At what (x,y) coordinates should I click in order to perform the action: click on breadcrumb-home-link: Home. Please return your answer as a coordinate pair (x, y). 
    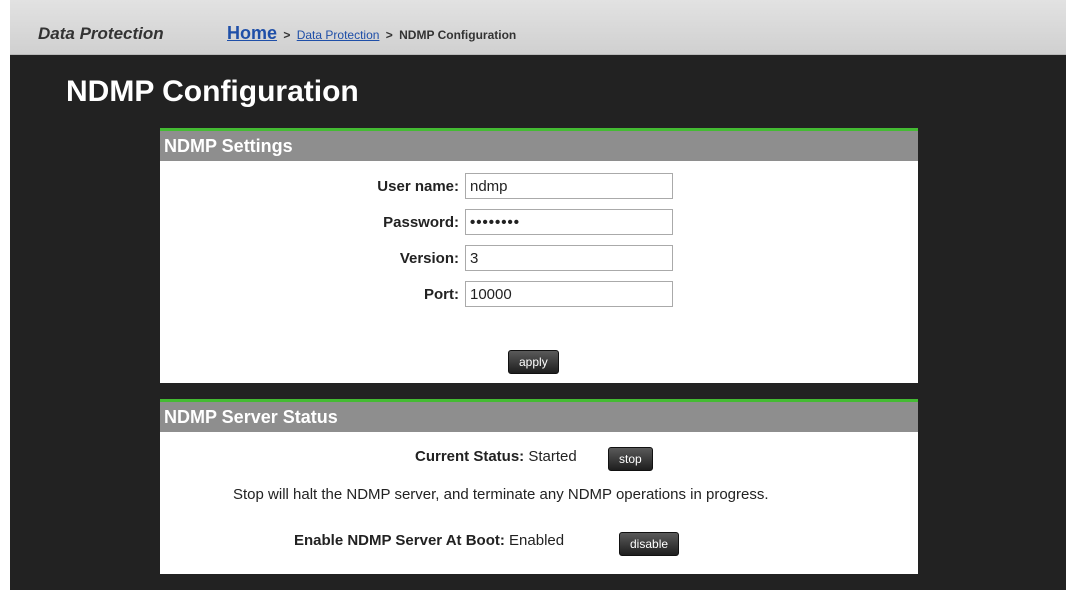
    Looking at the image, I should click on (252, 33).